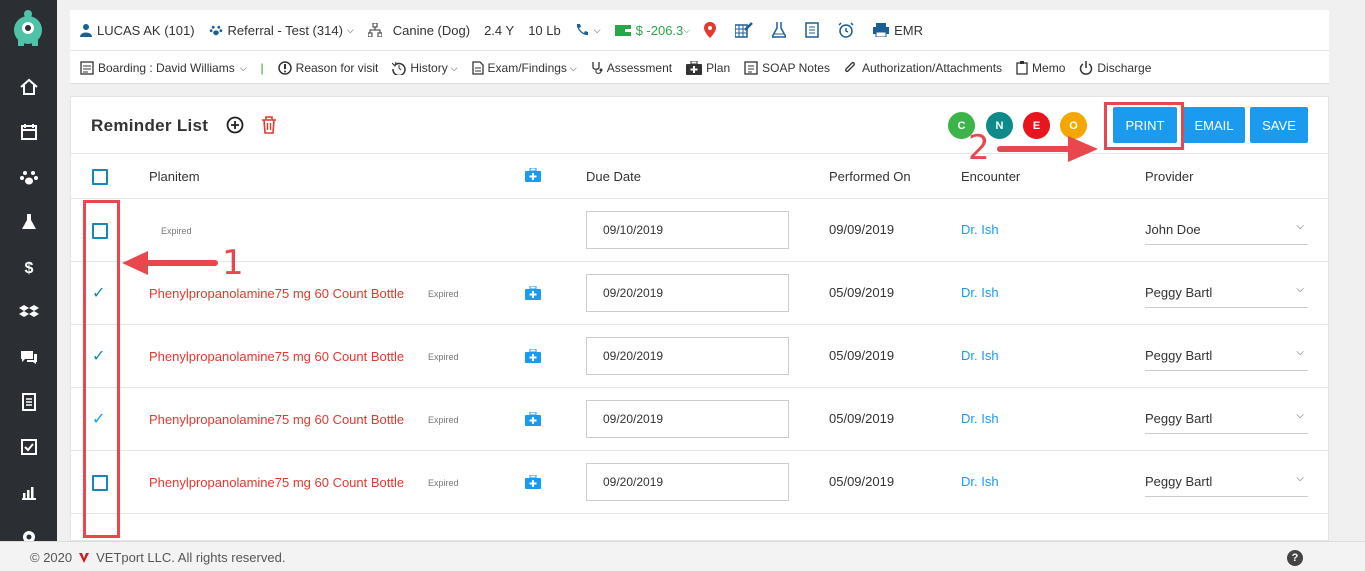 The height and width of the screenshot is (571, 1365). What do you see at coordinates (862, 418) in the screenshot?
I see `performed-on: 05/09/2019` at bounding box center [862, 418].